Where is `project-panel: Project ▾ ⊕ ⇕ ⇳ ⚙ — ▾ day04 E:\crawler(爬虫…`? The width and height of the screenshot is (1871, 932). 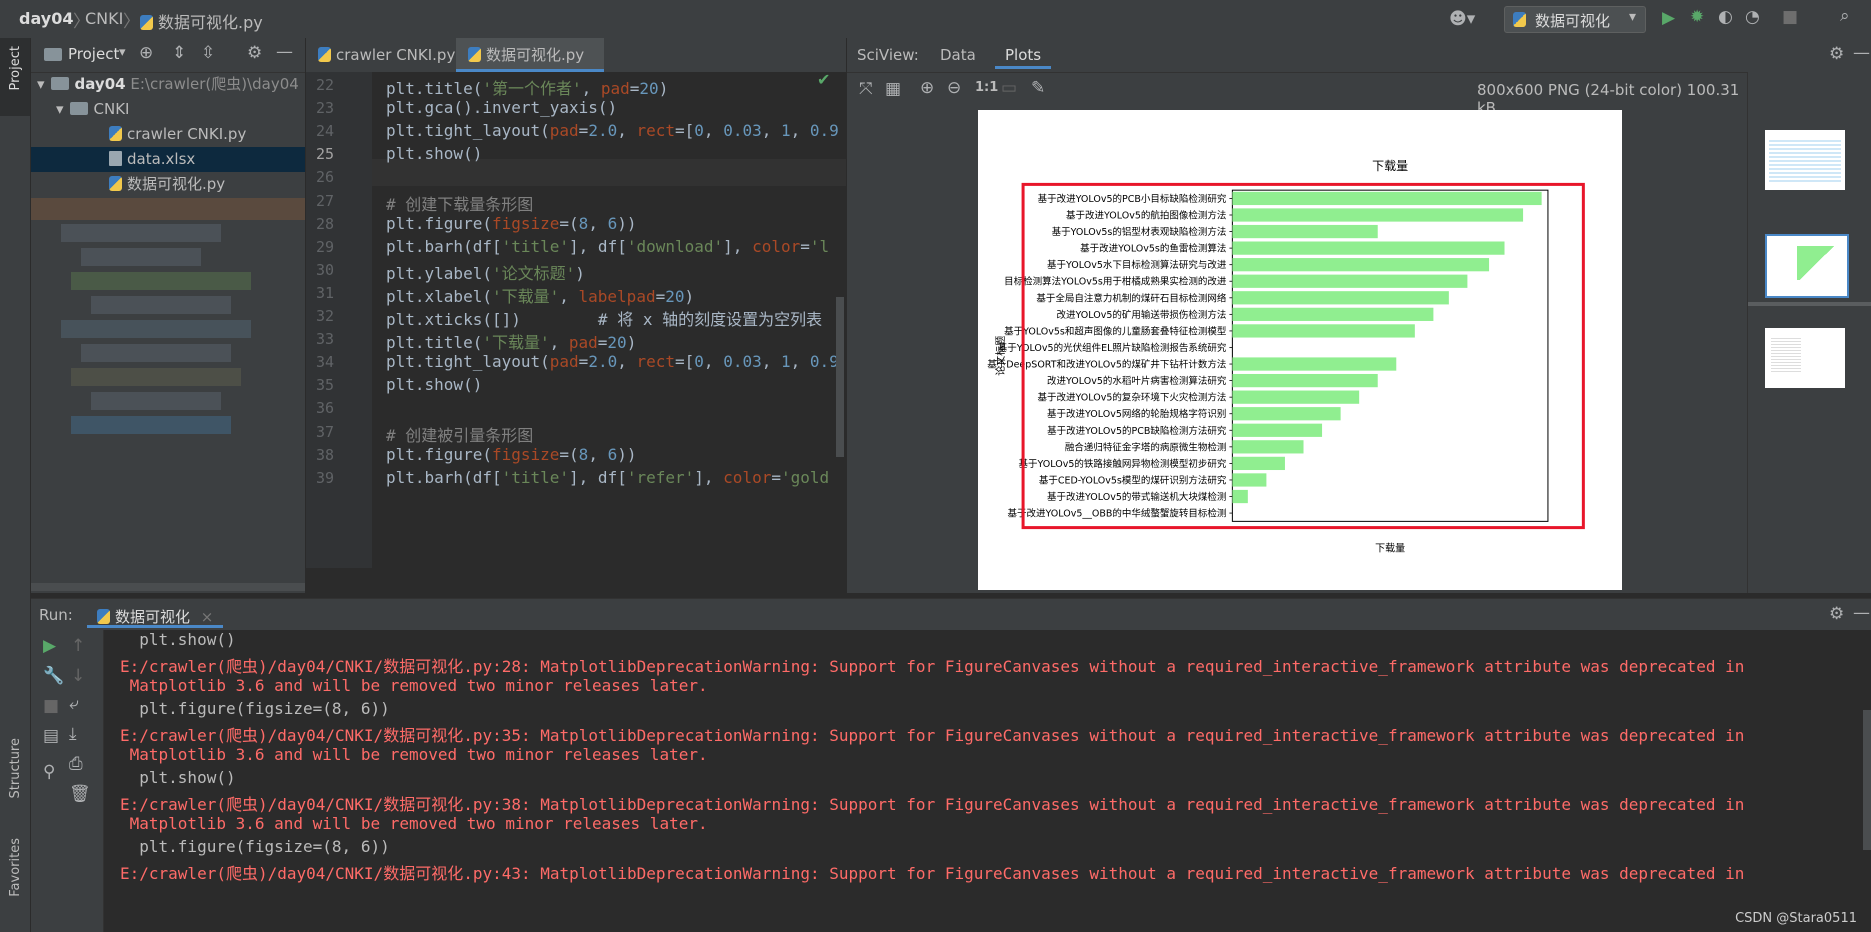
project-panel: Project ▾ ⊕ ⇕ ⇳ ⚙ — ▾ day04 E:\crawler(爬虫… is located at coordinates (168, 315).